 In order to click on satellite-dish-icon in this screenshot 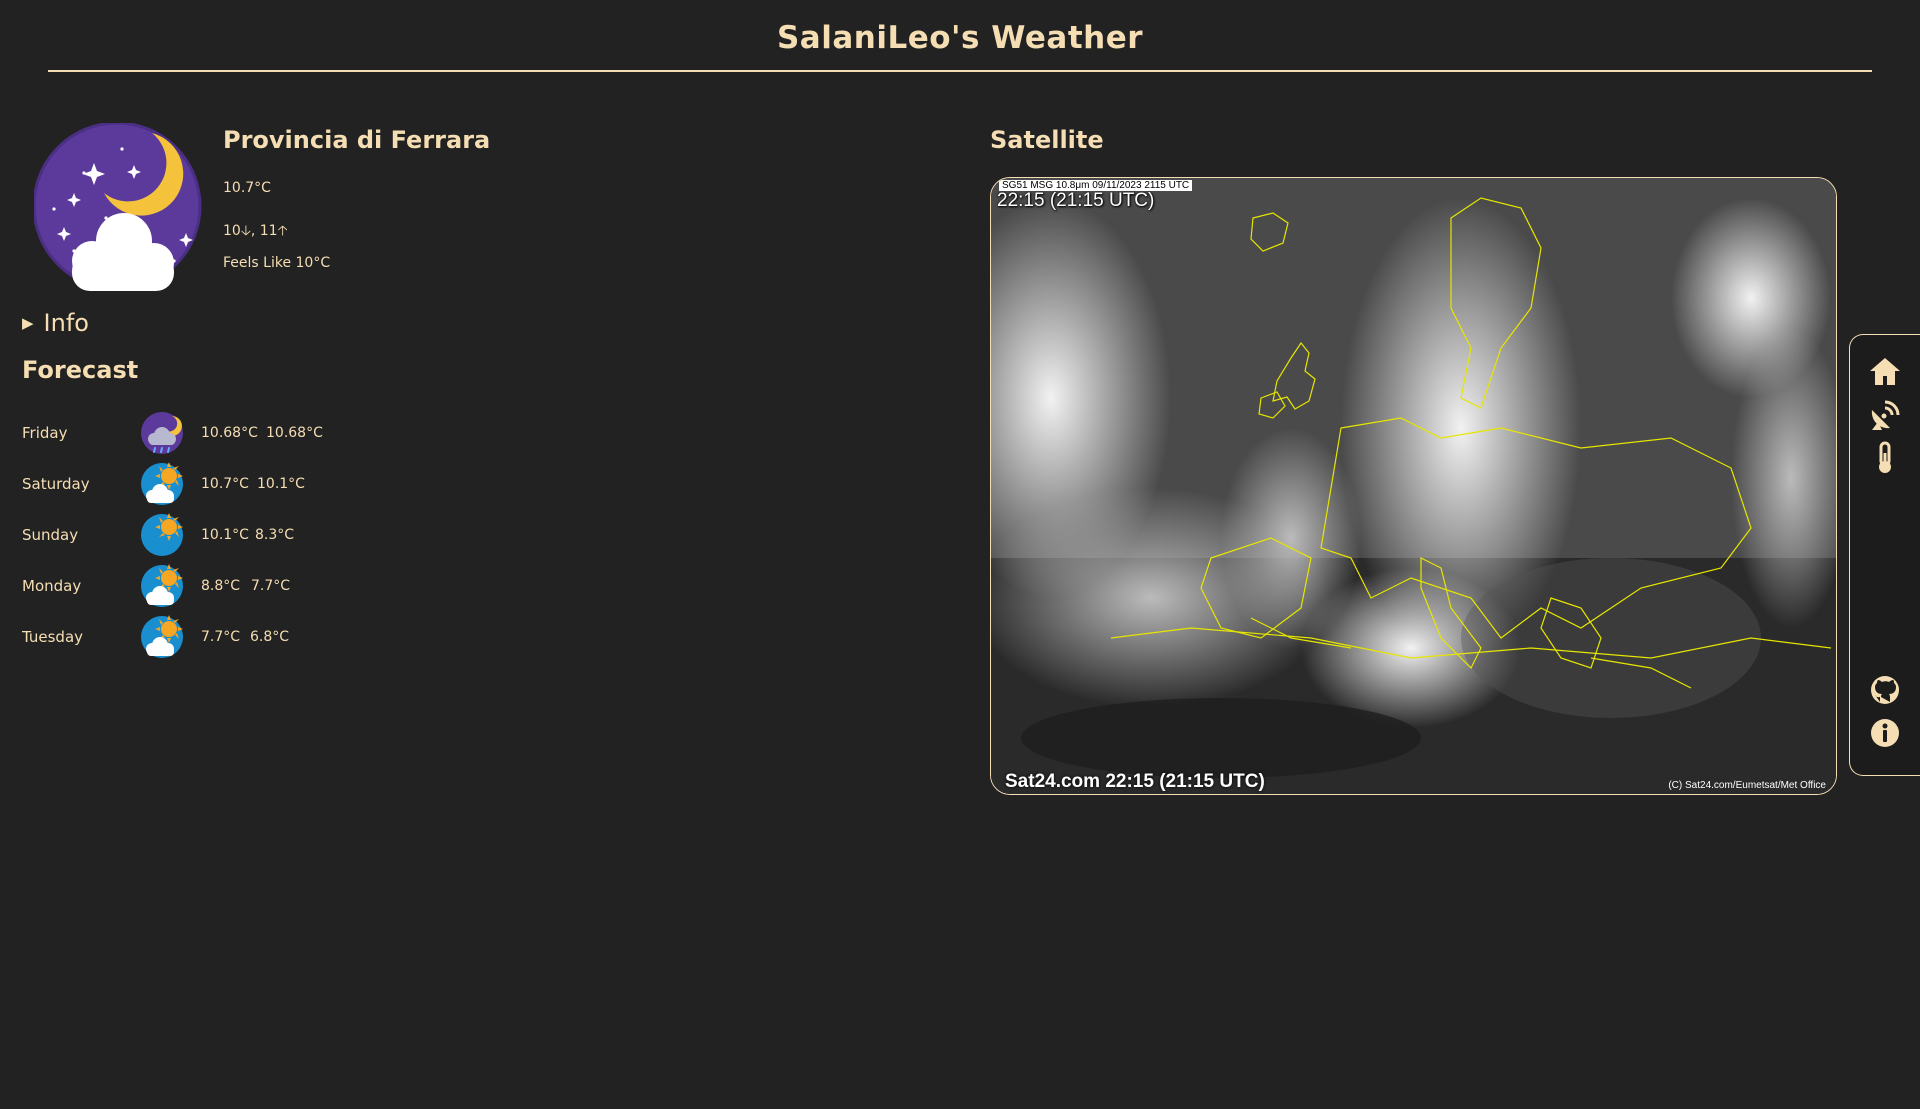, I will do `click(1885, 415)`.